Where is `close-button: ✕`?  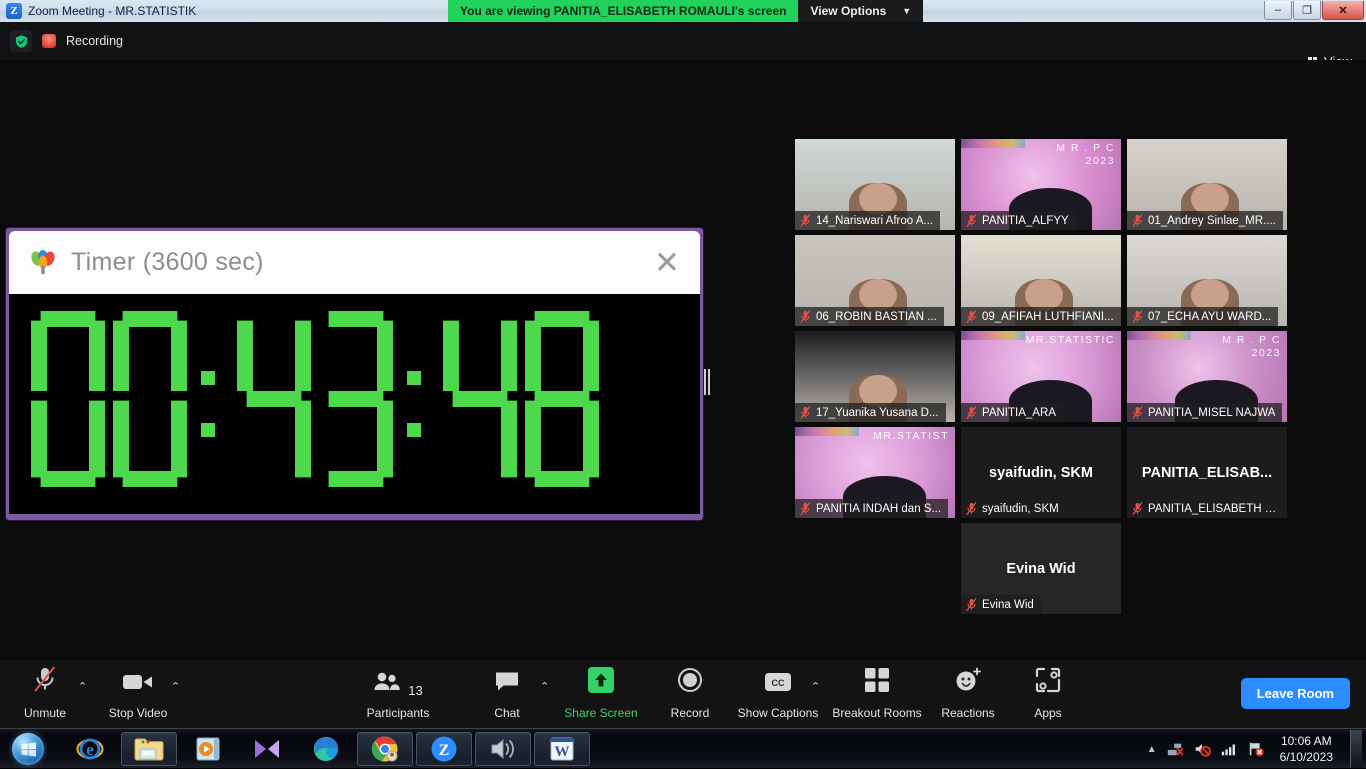
close-button: ✕ is located at coordinates (1343, 10).